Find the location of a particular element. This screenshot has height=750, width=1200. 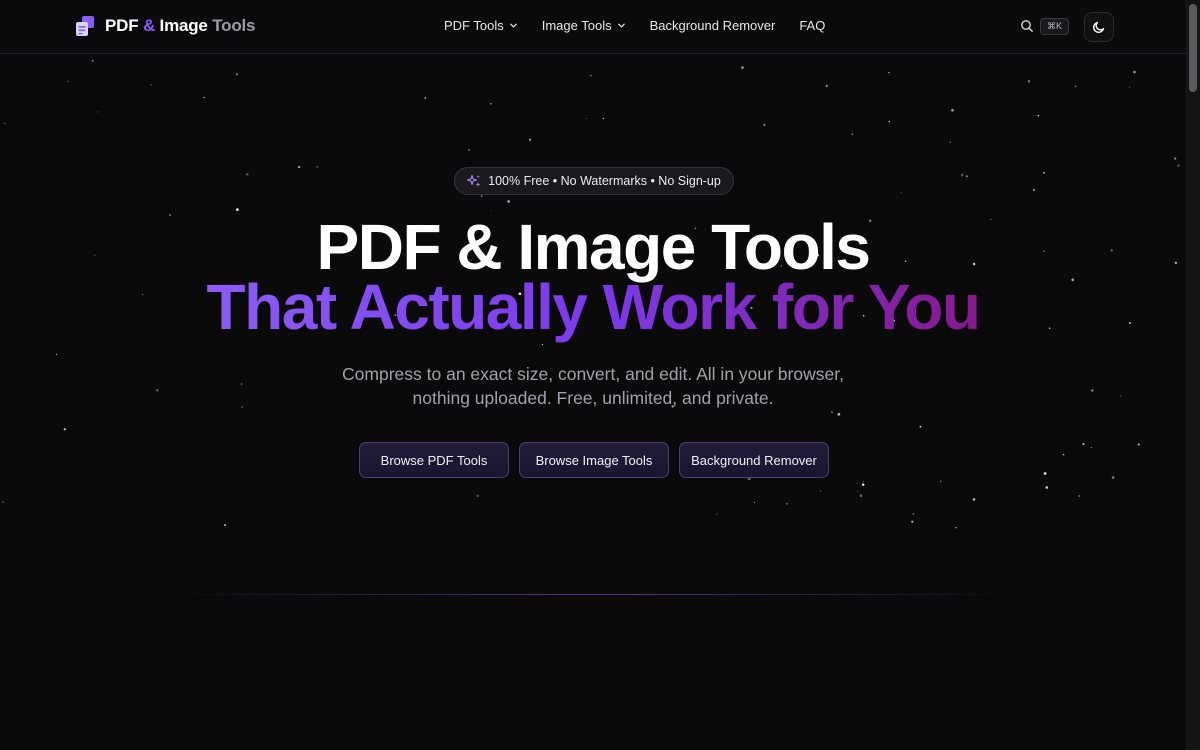

scrollbar-thumb is located at coordinates (1193, 48).